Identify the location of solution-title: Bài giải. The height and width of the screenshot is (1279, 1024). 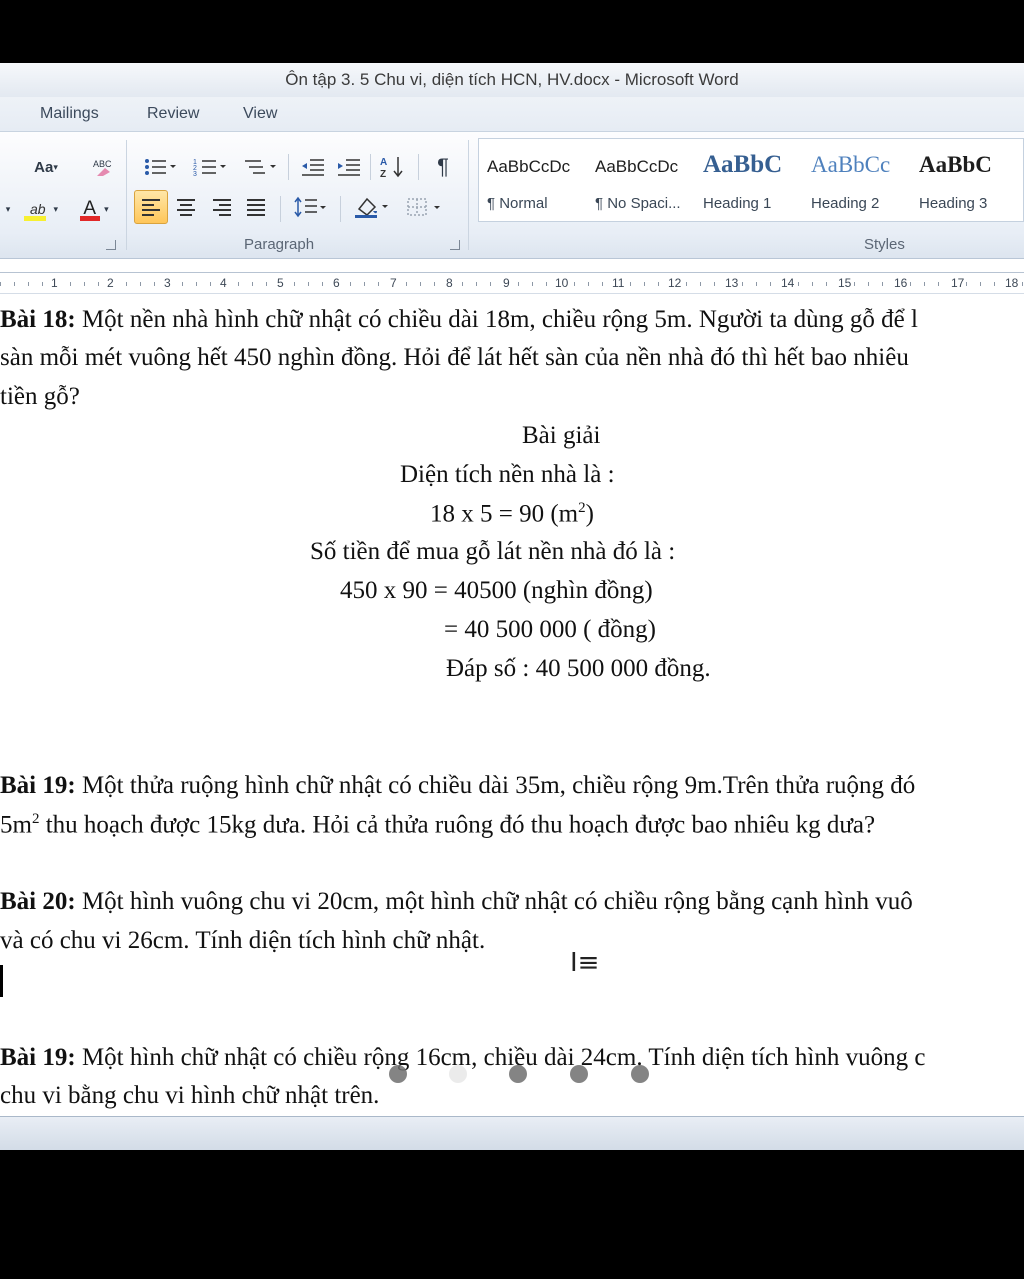
(561, 435).